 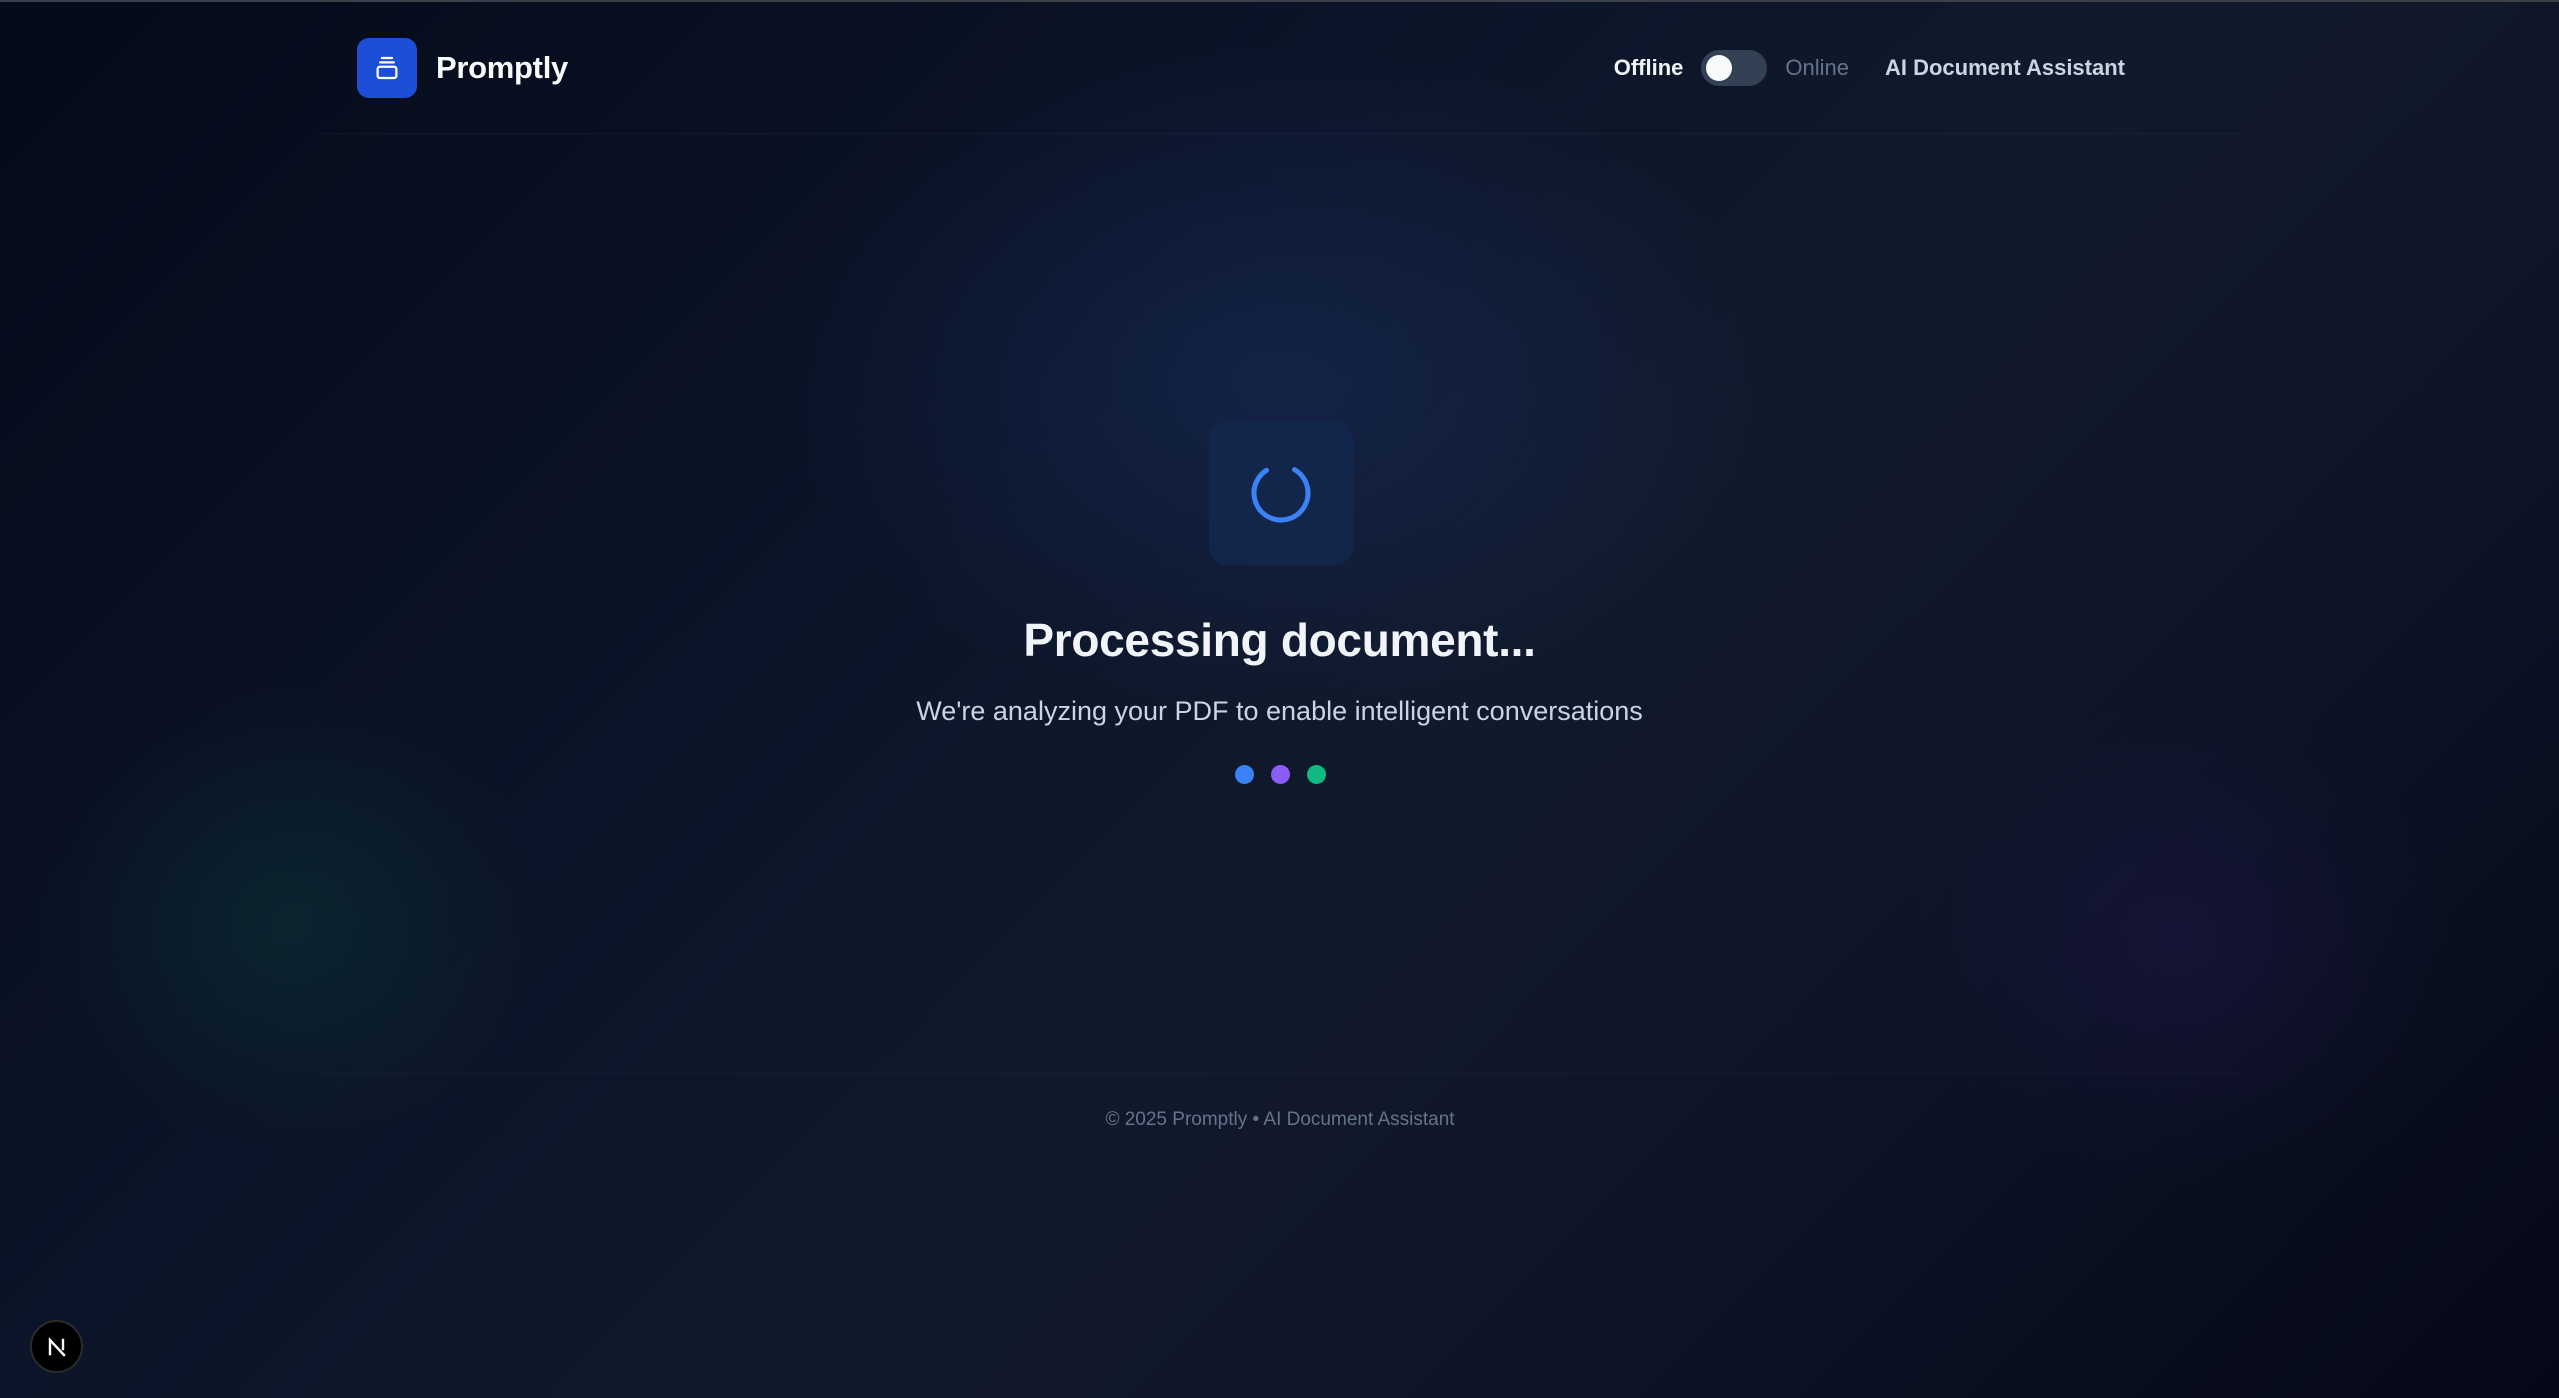 I want to click on document-stack-icon, so click(x=387, y=68).